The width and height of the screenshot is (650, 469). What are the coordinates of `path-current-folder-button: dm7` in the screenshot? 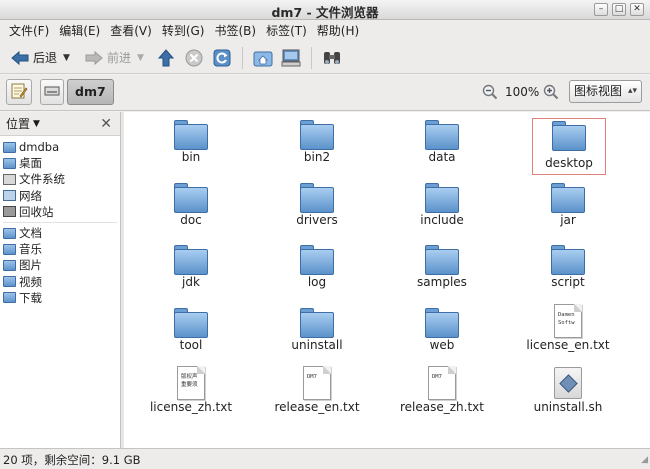 It's located at (90, 92).